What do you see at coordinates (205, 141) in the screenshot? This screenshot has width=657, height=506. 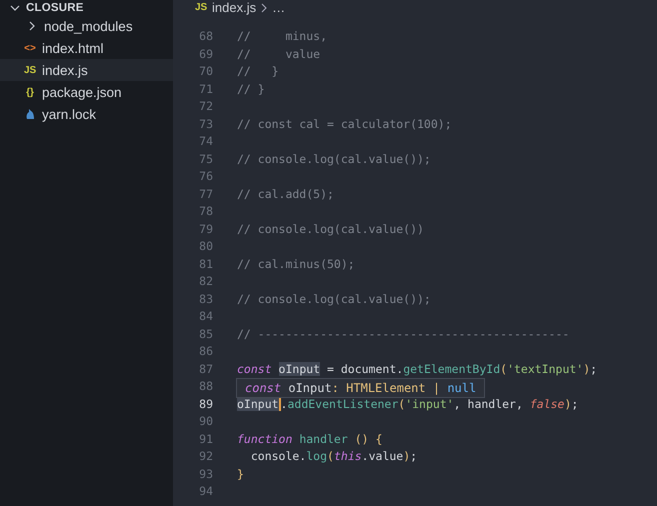 I see `line-number: 74` at bounding box center [205, 141].